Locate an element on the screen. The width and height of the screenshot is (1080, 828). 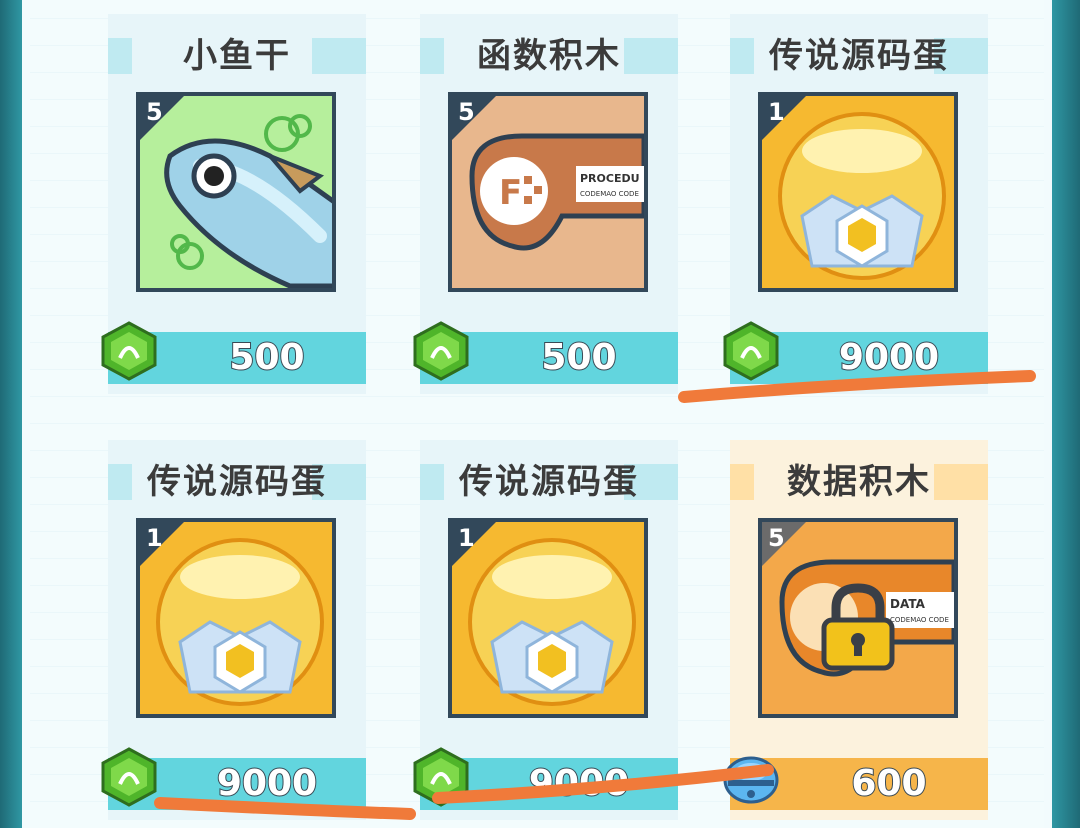
right-frame is located at coordinates (1066, 414).